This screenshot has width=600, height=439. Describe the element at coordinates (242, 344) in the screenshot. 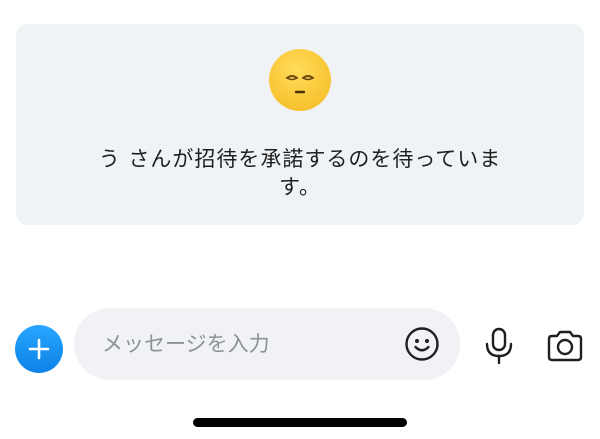

I see `message-input` at that location.